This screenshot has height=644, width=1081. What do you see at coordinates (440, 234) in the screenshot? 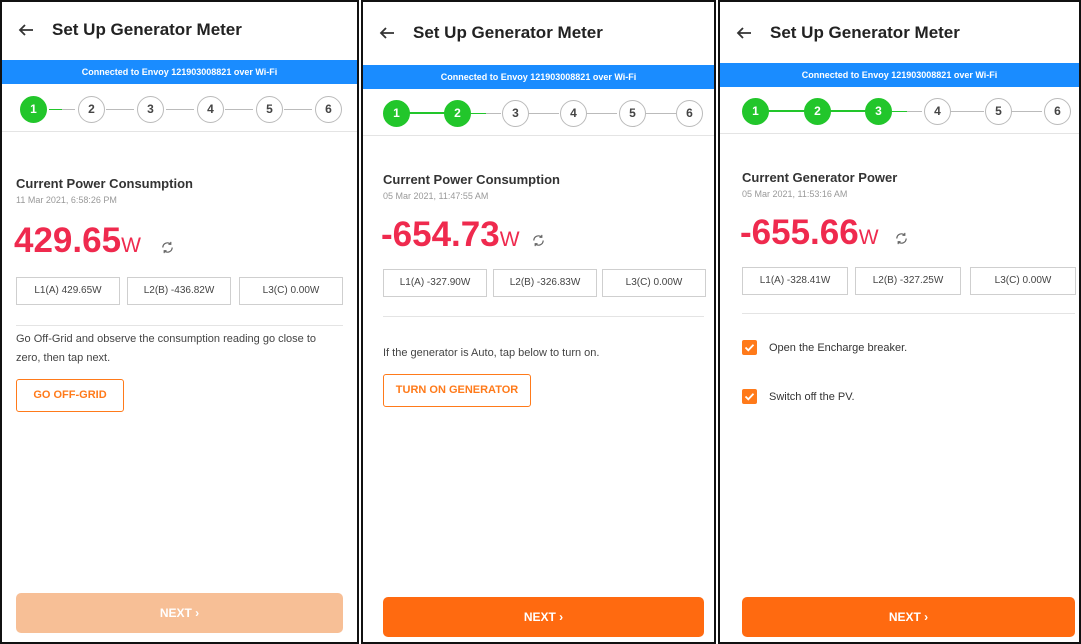
I see `power-value: -654.73` at bounding box center [440, 234].